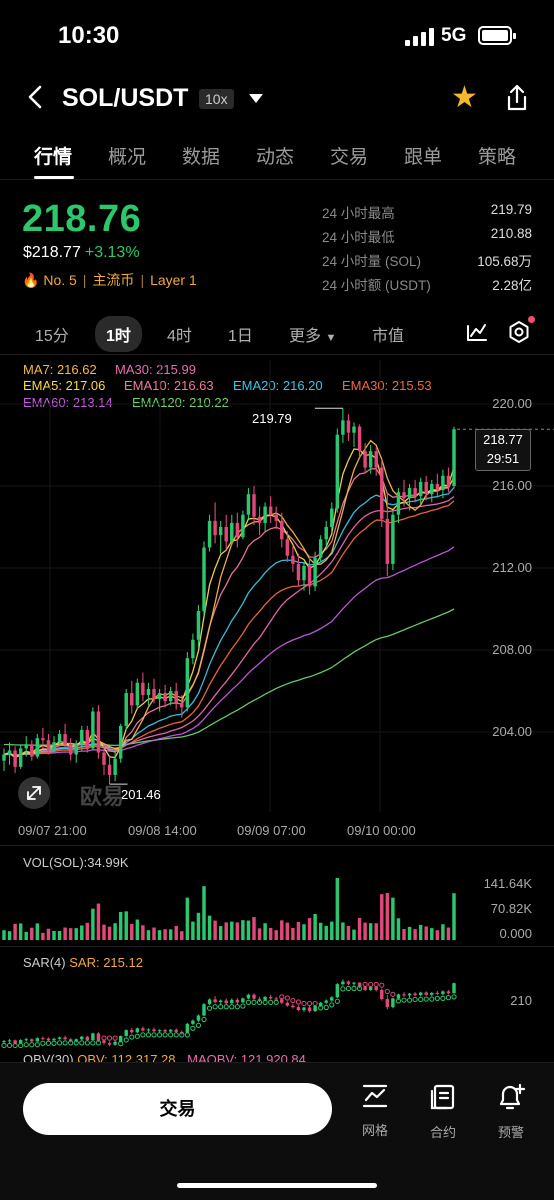 This screenshot has height=1200, width=554. I want to click on status-bar: 10:30 5G, so click(277, 35).